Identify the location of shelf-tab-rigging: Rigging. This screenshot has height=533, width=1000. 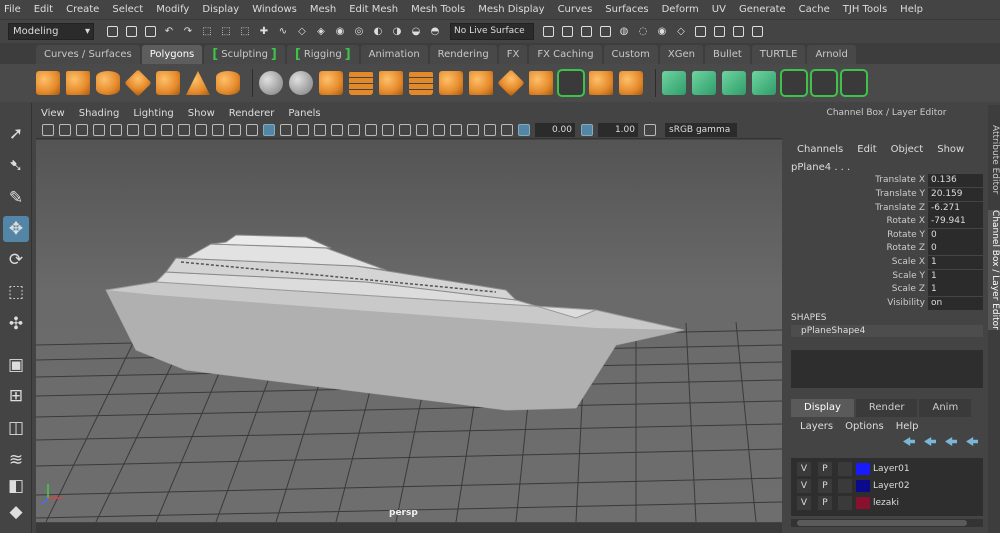
(322, 54).